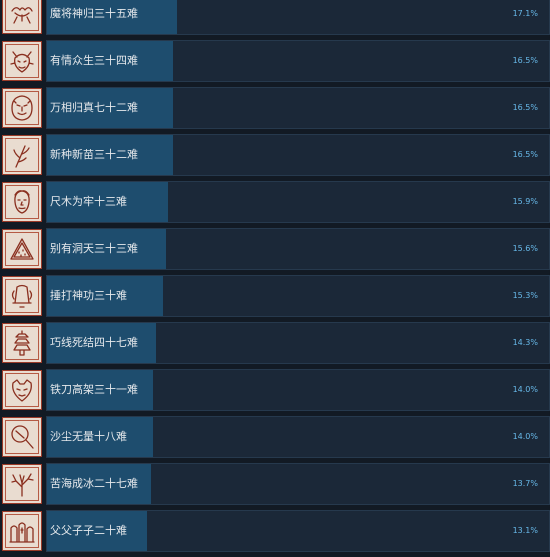  I want to click on achievement-row: 别有洞天三十三难 15.6%, so click(275, 249).